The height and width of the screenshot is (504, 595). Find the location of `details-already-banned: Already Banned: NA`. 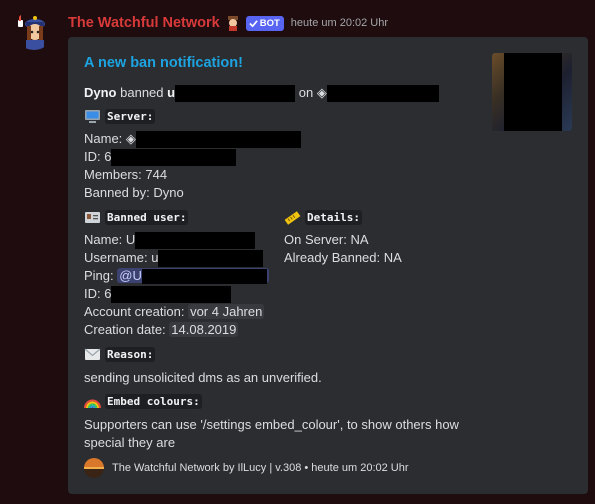

details-already-banned: Already Banned: NA is located at coordinates (343, 257).